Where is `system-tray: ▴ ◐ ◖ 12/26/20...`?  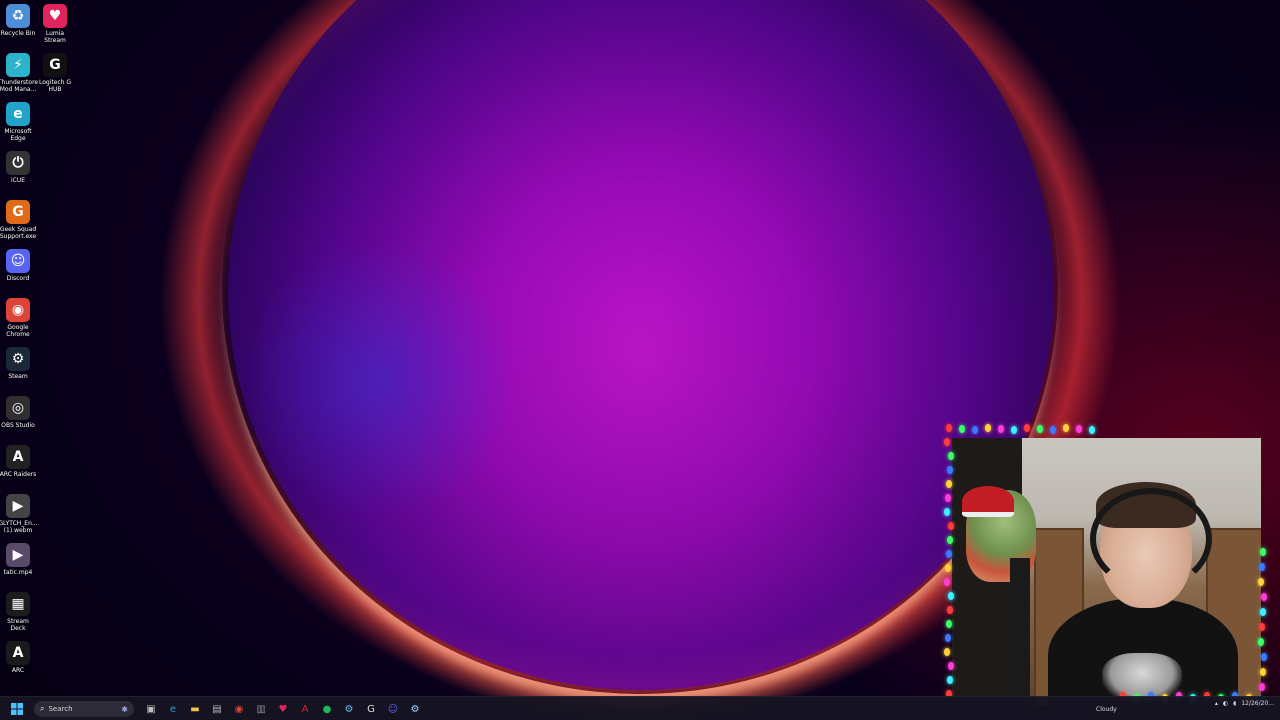 system-tray: ▴ ◐ ◖ 12/26/20... is located at coordinates (1244, 703).